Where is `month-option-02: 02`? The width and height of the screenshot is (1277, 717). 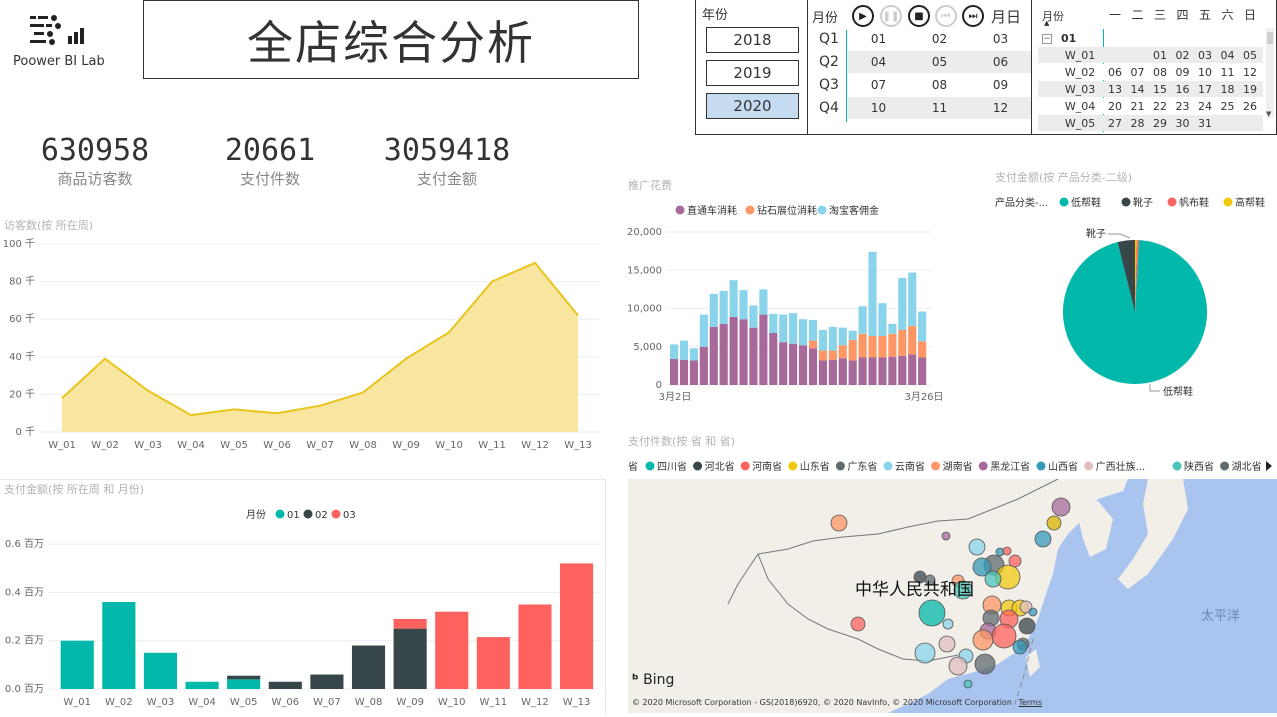 month-option-02: 02 is located at coordinates (939, 39).